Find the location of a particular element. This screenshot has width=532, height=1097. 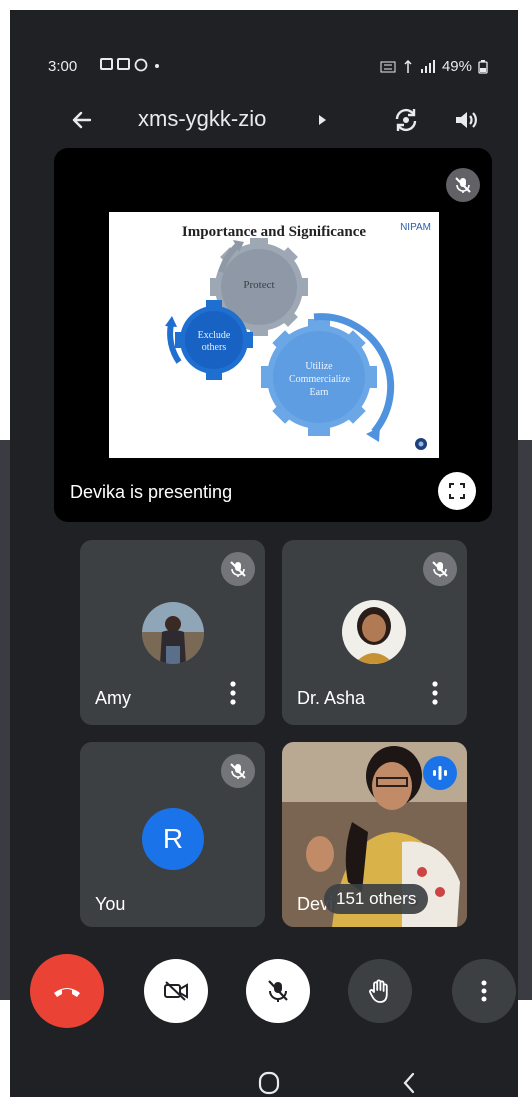

switch-camera-button is located at coordinates (406, 120).